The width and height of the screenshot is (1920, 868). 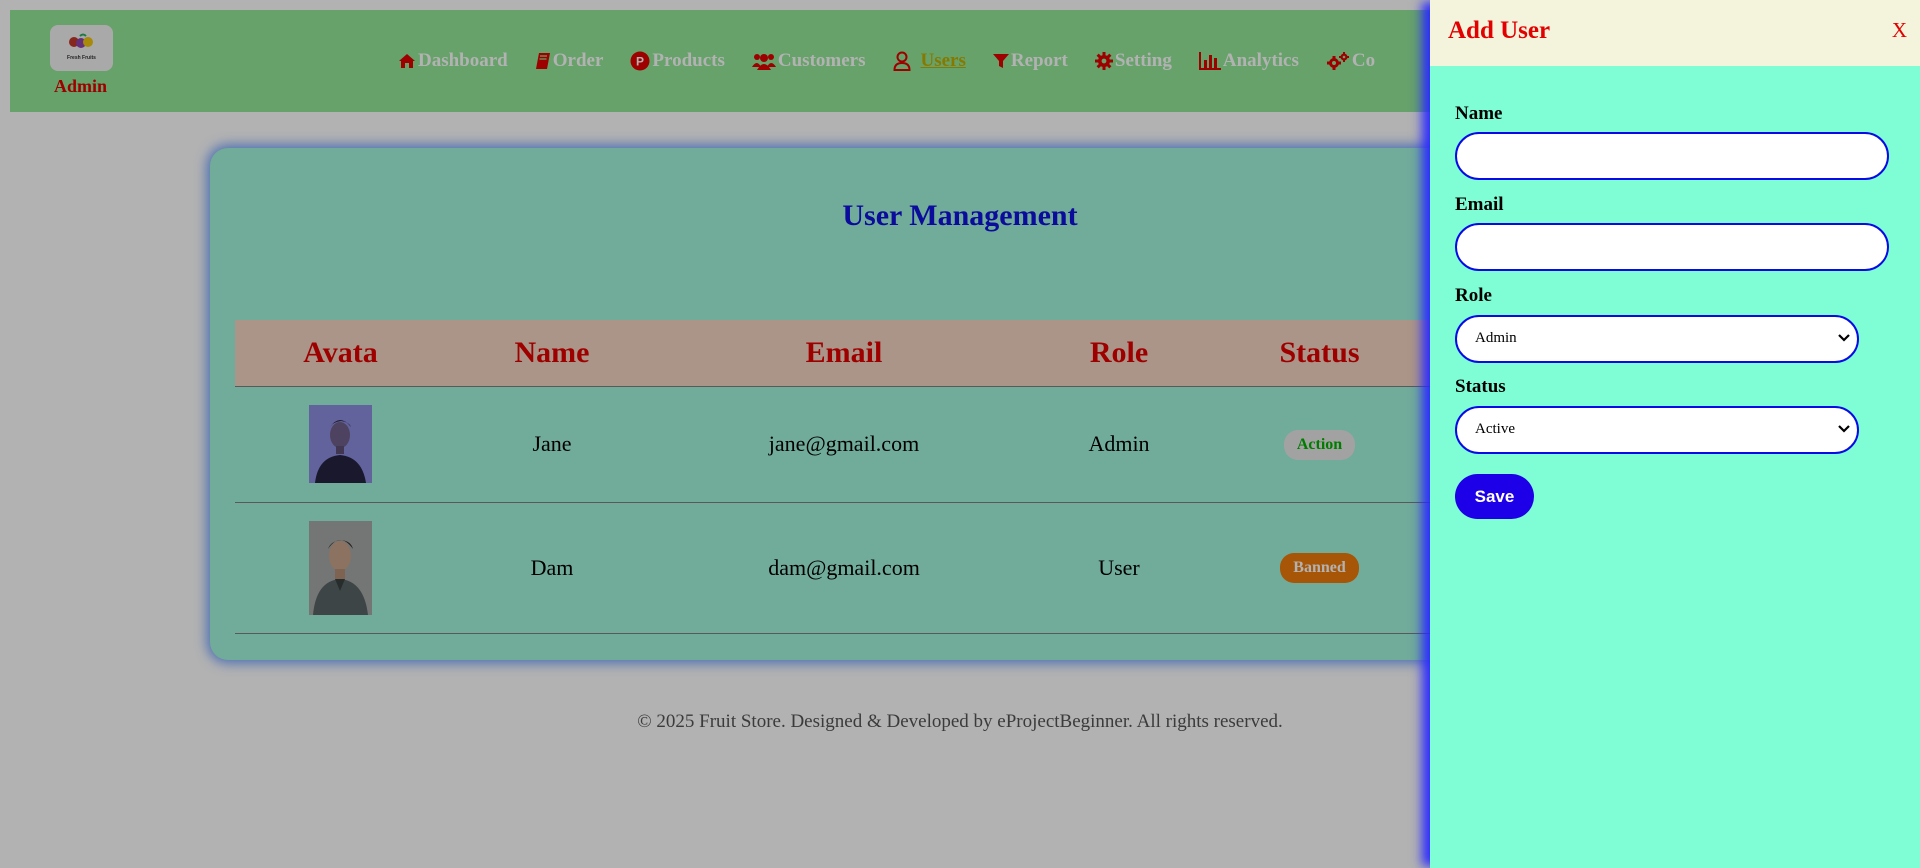 What do you see at coordinates (1473, 295) in the screenshot?
I see `role-label: Role` at bounding box center [1473, 295].